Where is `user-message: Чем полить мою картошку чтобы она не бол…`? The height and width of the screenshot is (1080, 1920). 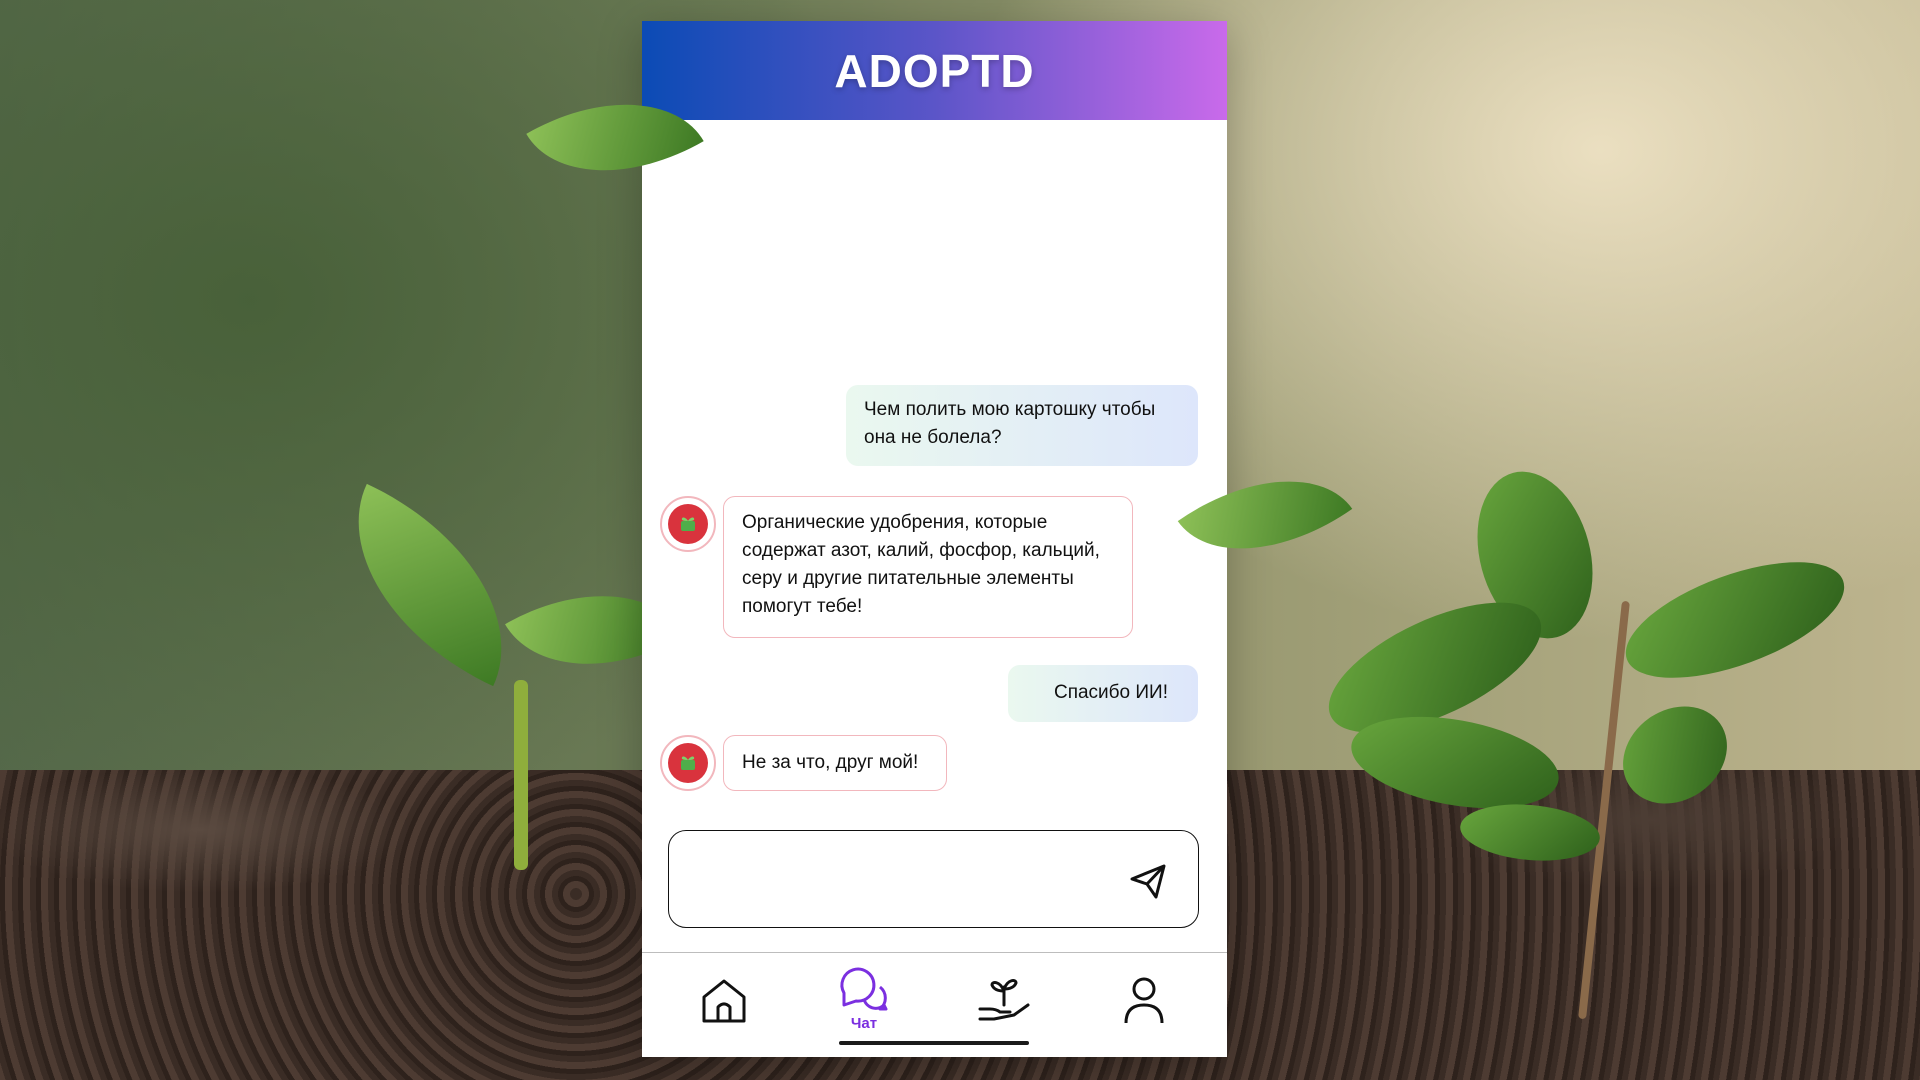
user-message: Чем полить мою картошку чтобы она не бол… is located at coordinates (1022, 425).